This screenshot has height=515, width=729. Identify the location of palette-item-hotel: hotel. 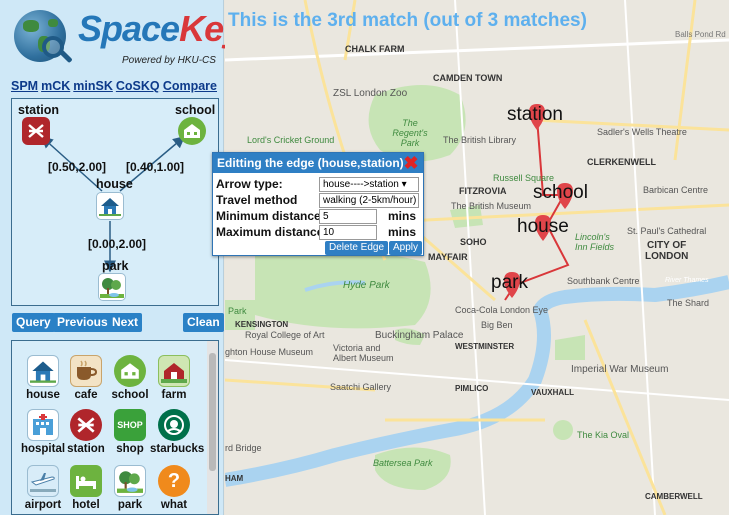
(86, 488).